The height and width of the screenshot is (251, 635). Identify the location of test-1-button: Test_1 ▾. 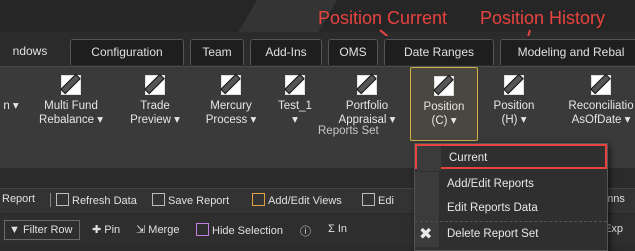
(295, 106).